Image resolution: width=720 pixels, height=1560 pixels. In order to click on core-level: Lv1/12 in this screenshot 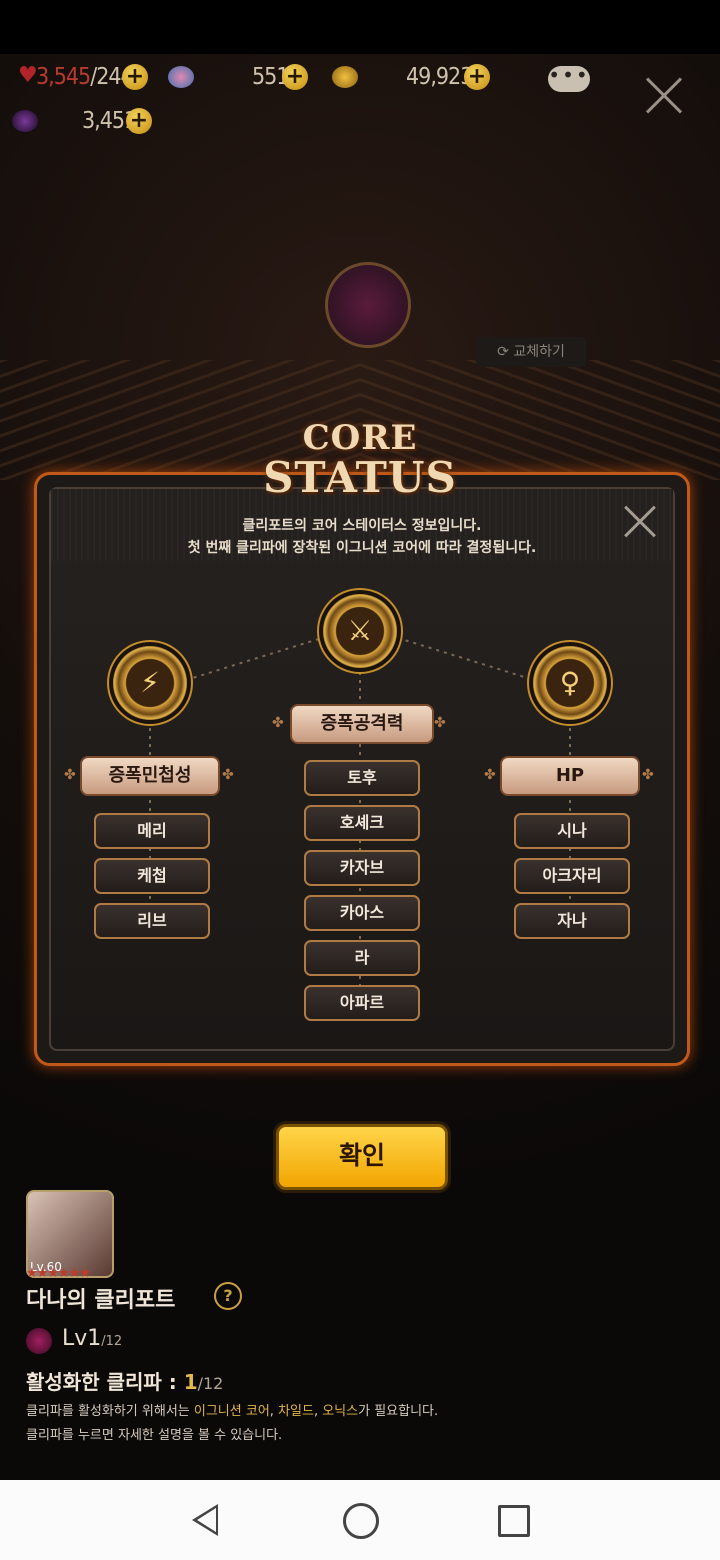, I will do `click(92, 1338)`.